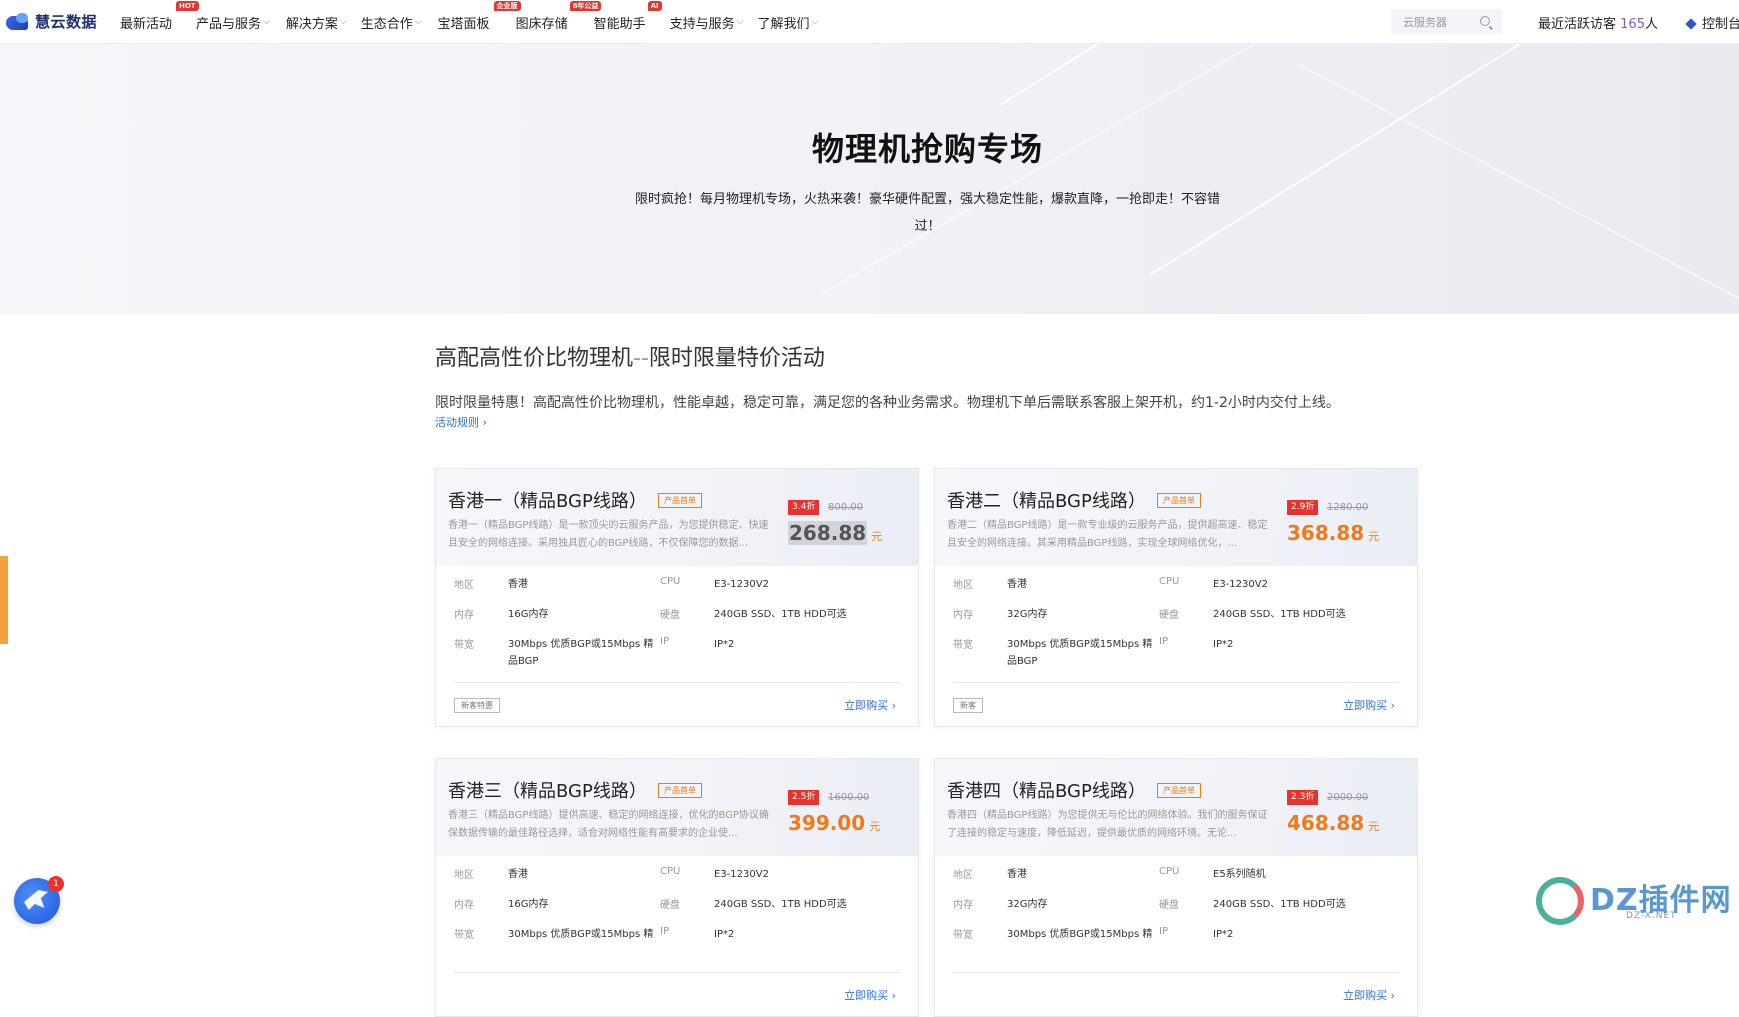 Image resolution: width=1739 pixels, height=1017 pixels. What do you see at coordinates (740, 22) in the screenshot?
I see `chevron-down-icon: ⌵` at bounding box center [740, 22].